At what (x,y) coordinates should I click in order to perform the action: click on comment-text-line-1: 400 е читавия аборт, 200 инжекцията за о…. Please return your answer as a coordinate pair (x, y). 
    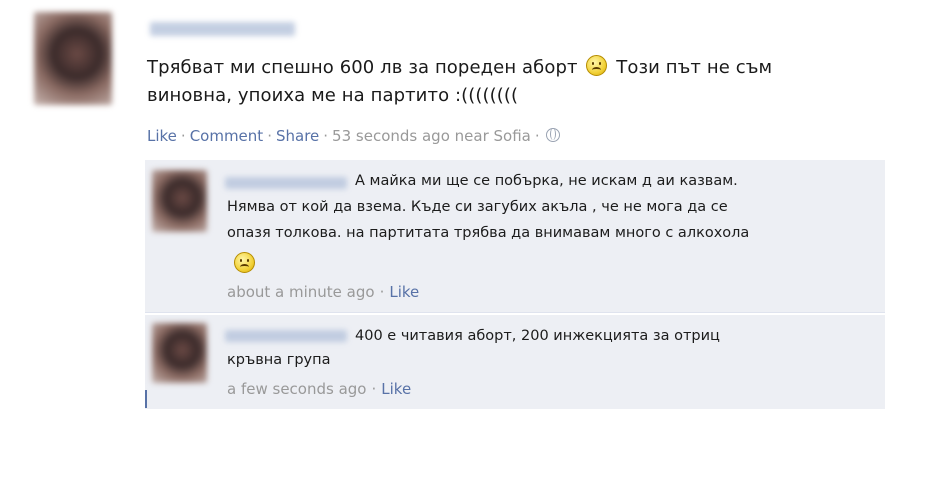
    Looking at the image, I should click on (537, 336).